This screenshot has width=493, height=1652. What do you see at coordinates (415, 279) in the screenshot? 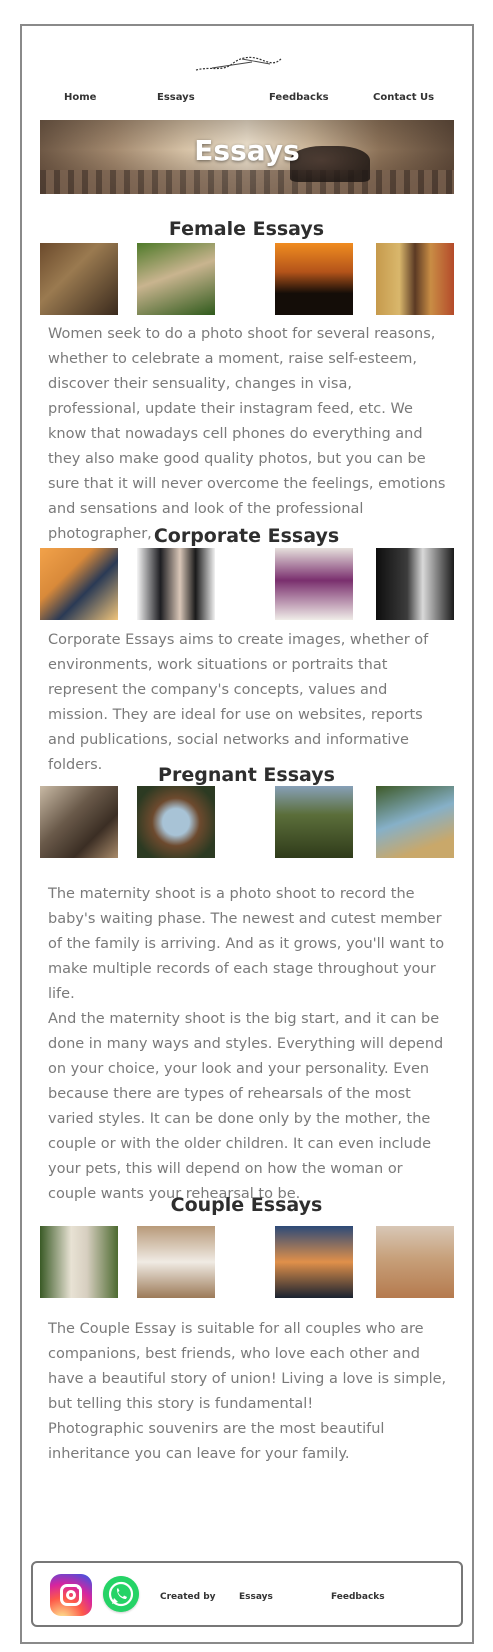
I see `woman-at-doorway-photo` at bounding box center [415, 279].